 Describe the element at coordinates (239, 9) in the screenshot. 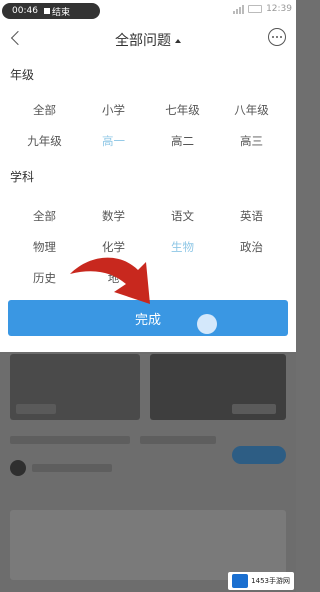

I see `signal-icon` at that location.